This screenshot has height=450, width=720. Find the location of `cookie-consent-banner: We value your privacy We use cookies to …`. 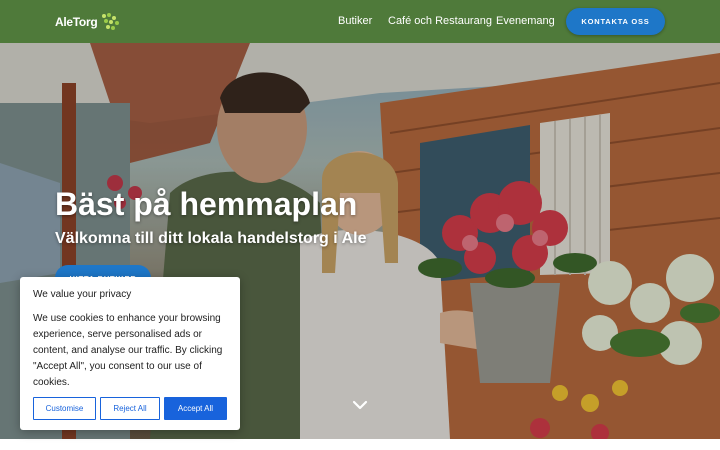

cookie-consent-banner: We value your privacy We use cookies to … is located at coordinates (130, 353).